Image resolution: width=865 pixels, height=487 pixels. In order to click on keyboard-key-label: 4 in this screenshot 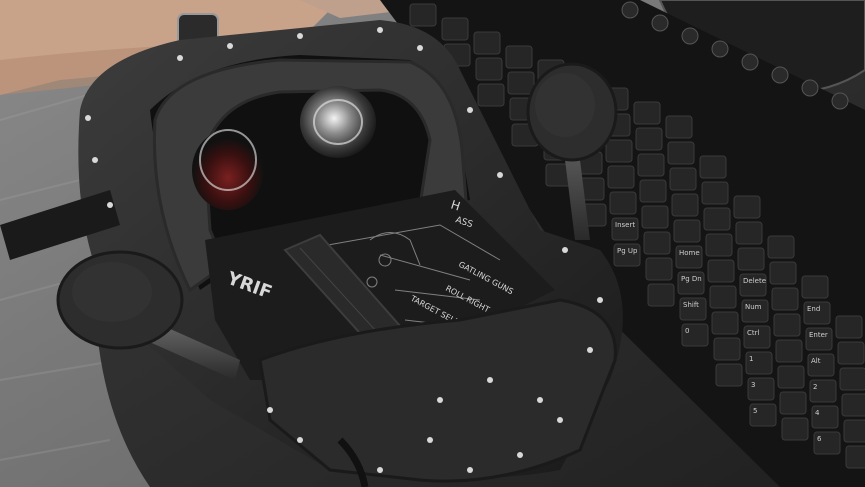, I will do `click(817, 413)`.